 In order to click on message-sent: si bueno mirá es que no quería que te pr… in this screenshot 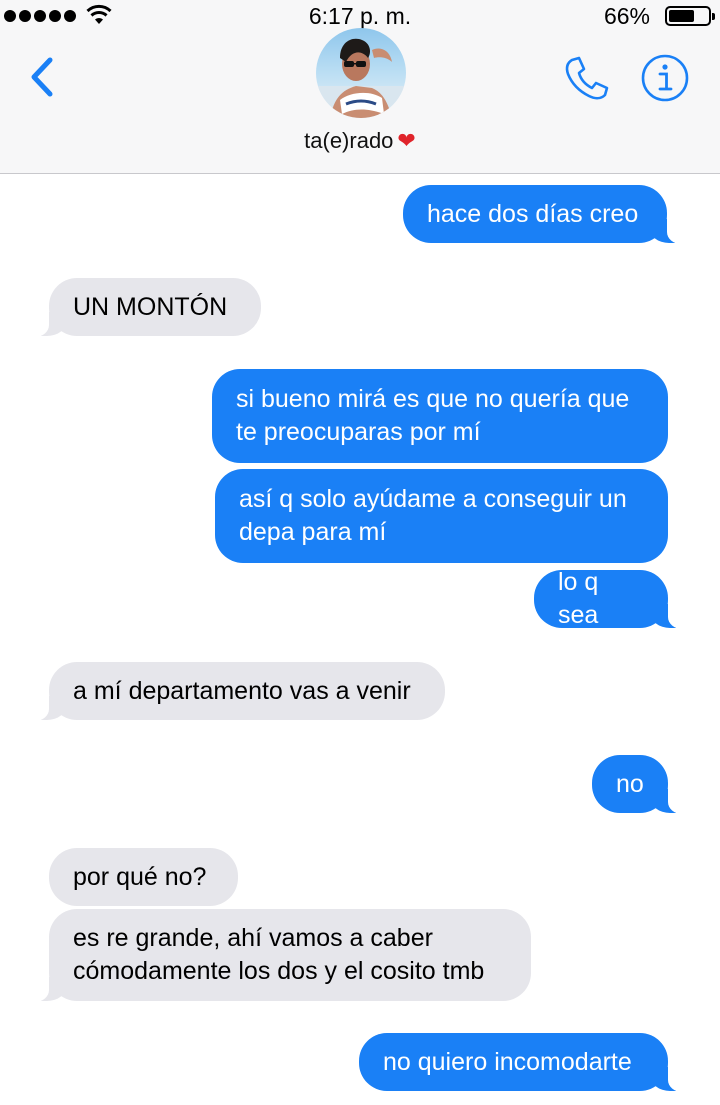, I will do `click(440, 416)`.